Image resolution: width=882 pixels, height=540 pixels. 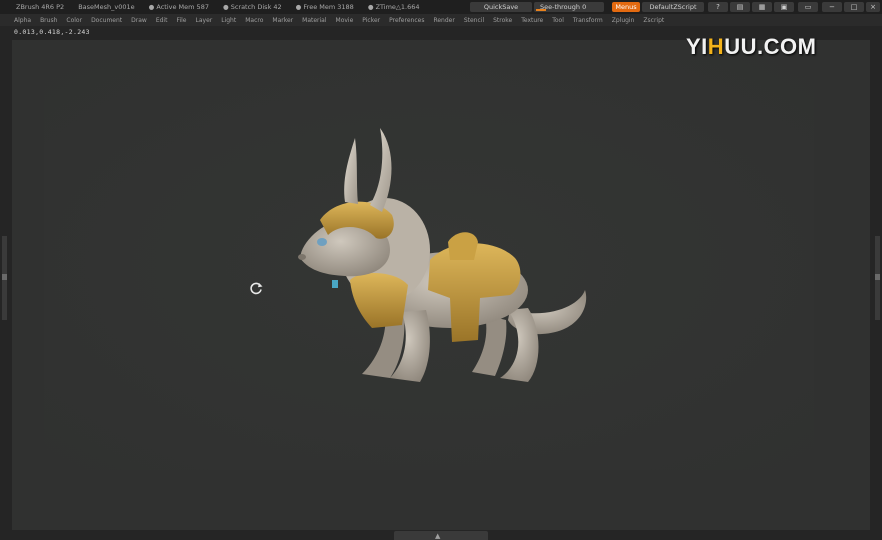 I want to click on left-tray-grip-icon, so click(x=4, y=277).